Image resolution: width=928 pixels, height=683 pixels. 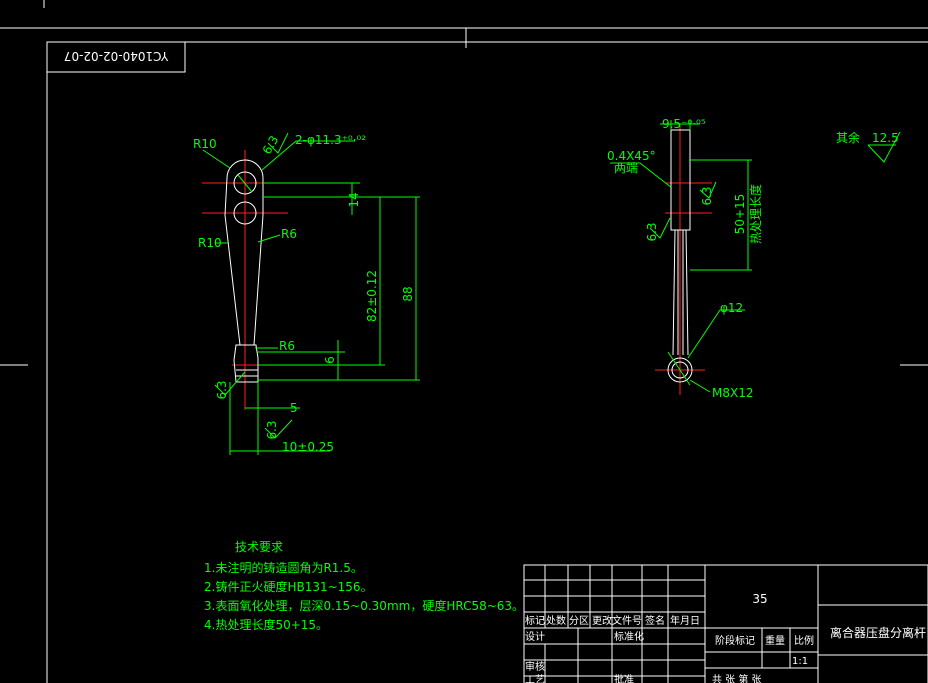 What do you see at coordinates (579, 621) in the screenshot?
I see `tb-zone: 分区` at bounding box center [579, 621].